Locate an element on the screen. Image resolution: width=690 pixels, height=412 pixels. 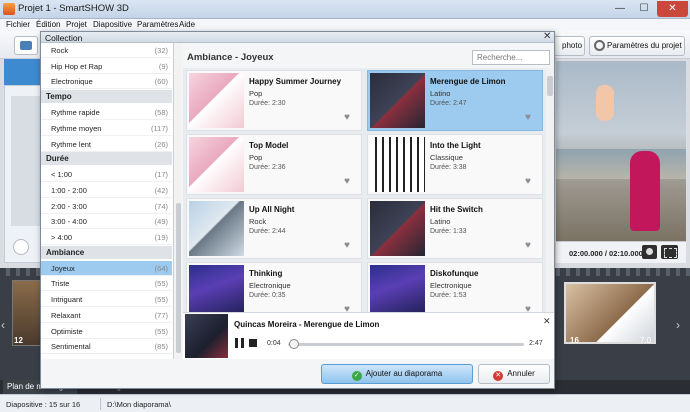
category-item: Electronique (60) is located at coordinates (106, 82).